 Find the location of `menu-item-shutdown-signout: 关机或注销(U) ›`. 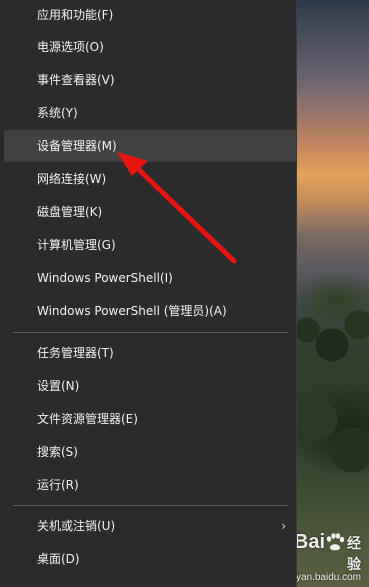

menu-item-shutdown-signout: 关机或注销(U) › is located at coordinates (150, 526).